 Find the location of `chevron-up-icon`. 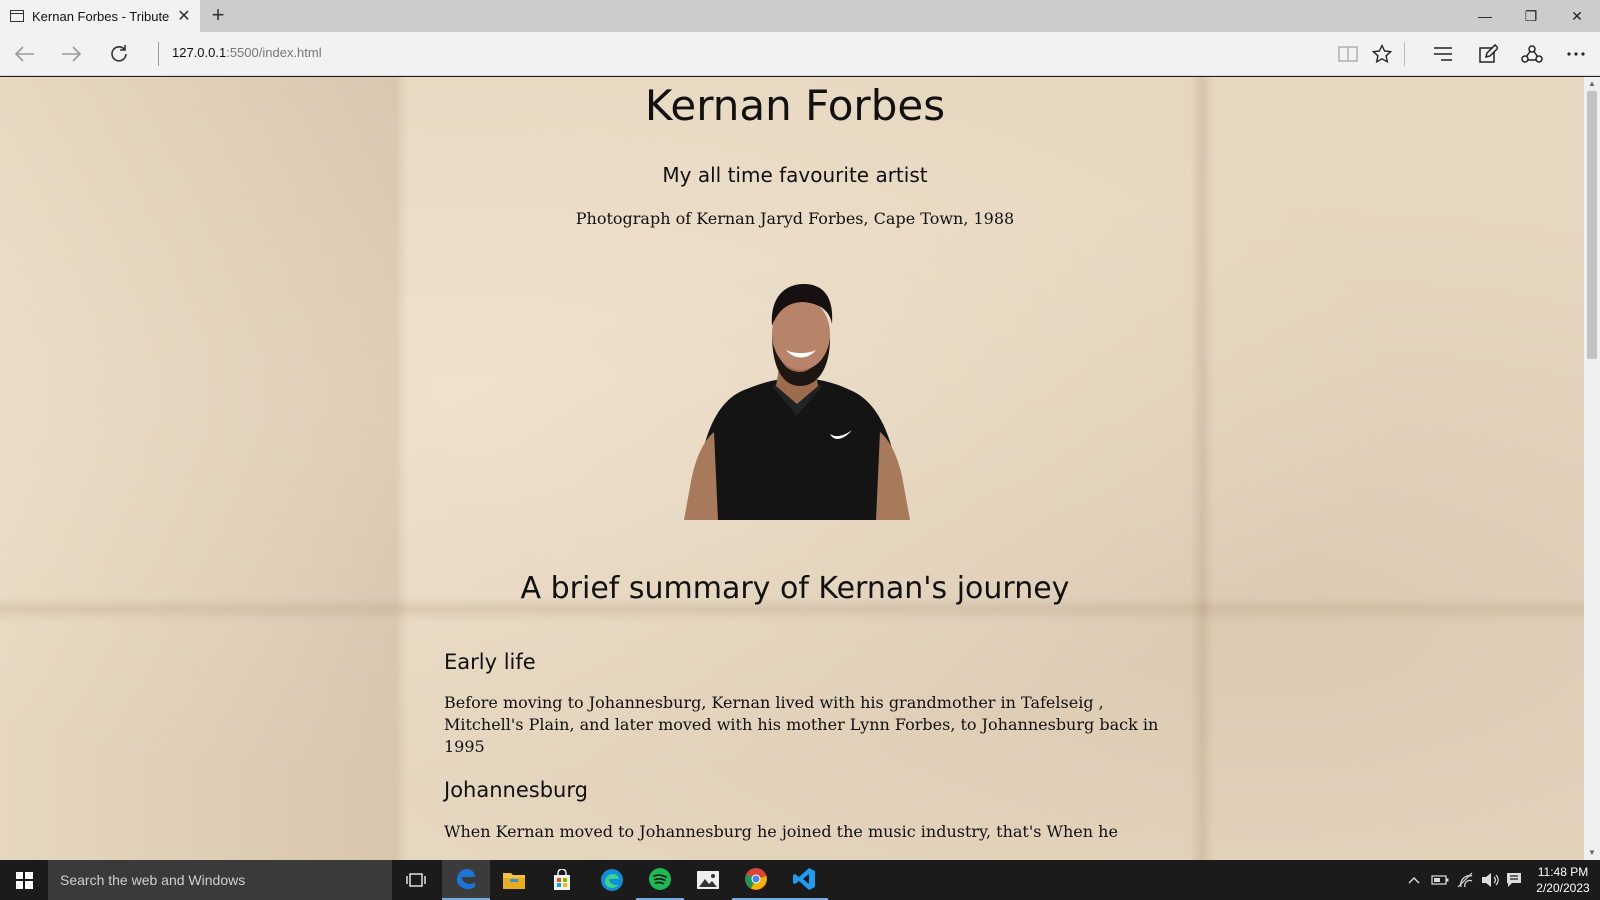

chevron-up-icon is located at coordinates (1414, 880).